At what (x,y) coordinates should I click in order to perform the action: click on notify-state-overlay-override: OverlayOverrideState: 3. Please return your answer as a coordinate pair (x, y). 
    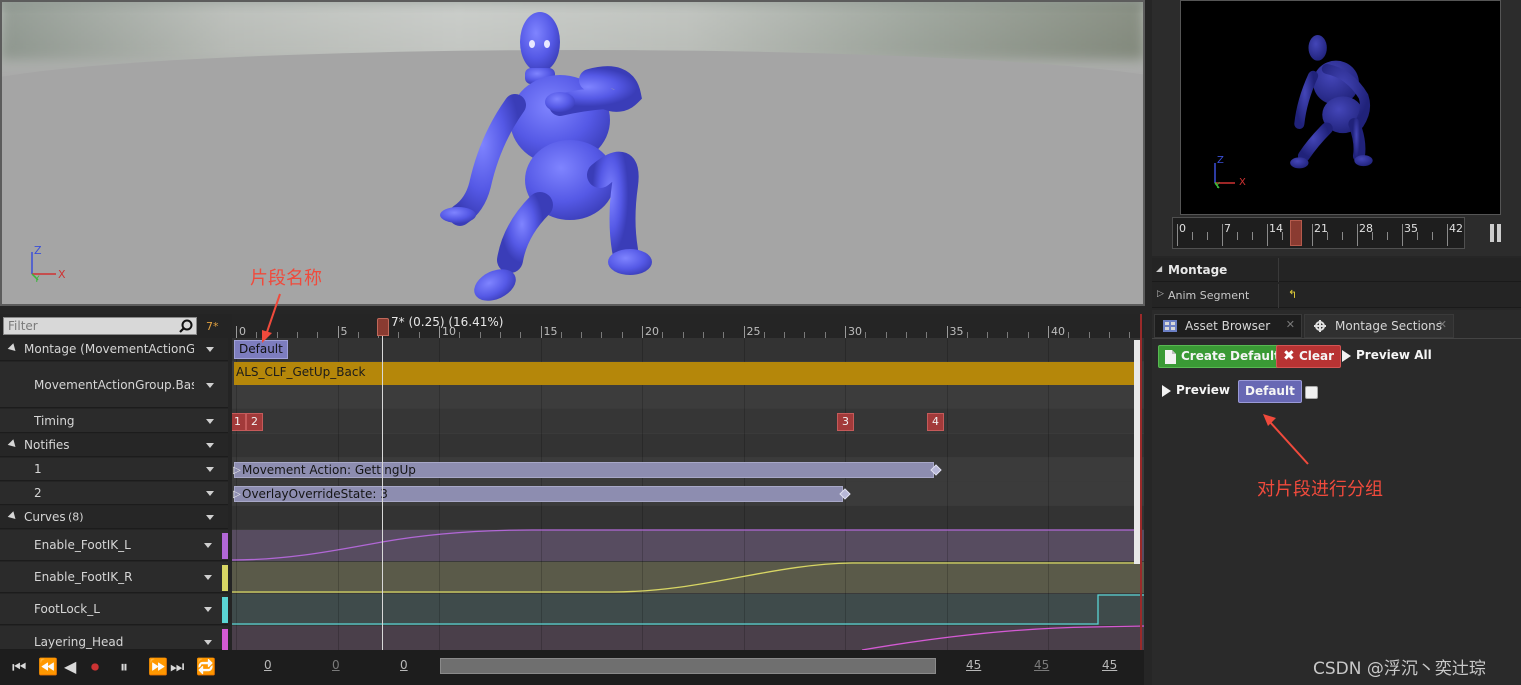
    Looking at the image, I should click on (538, 494).